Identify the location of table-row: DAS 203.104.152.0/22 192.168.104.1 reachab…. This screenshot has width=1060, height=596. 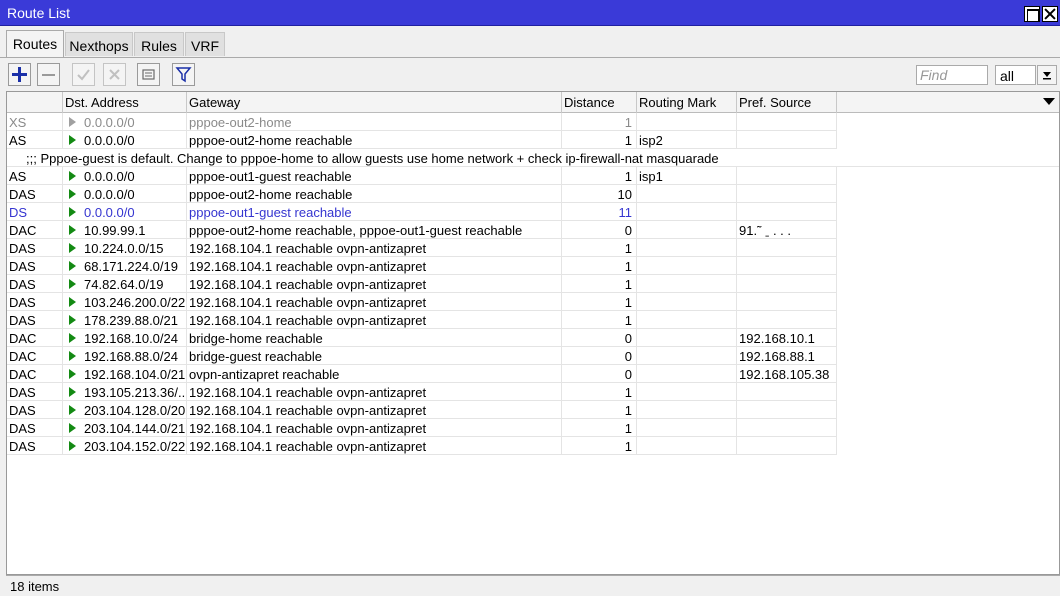
(422, 446).